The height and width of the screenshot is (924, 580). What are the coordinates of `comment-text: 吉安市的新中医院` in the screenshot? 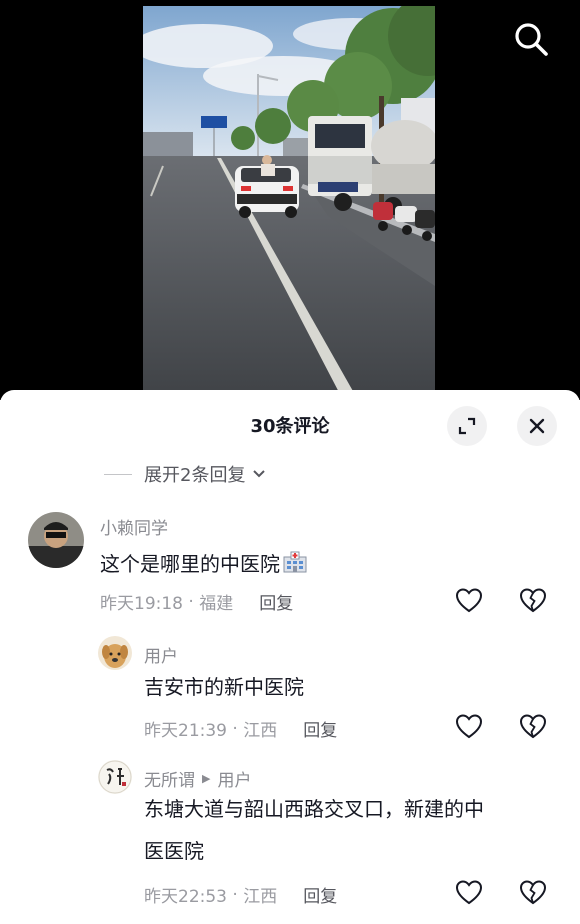 It's located at (224, 687).